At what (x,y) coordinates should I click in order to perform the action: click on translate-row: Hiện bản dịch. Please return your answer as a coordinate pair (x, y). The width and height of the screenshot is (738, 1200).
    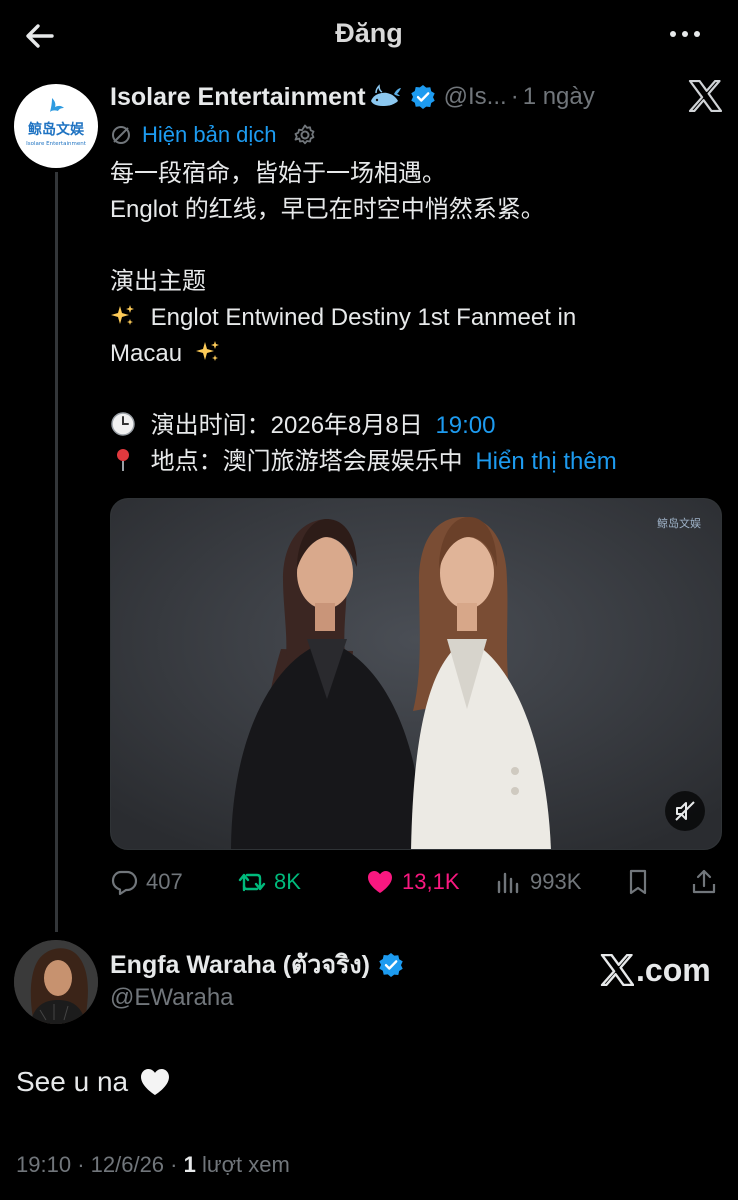
    Looking at the image, I should click on (213, 135).